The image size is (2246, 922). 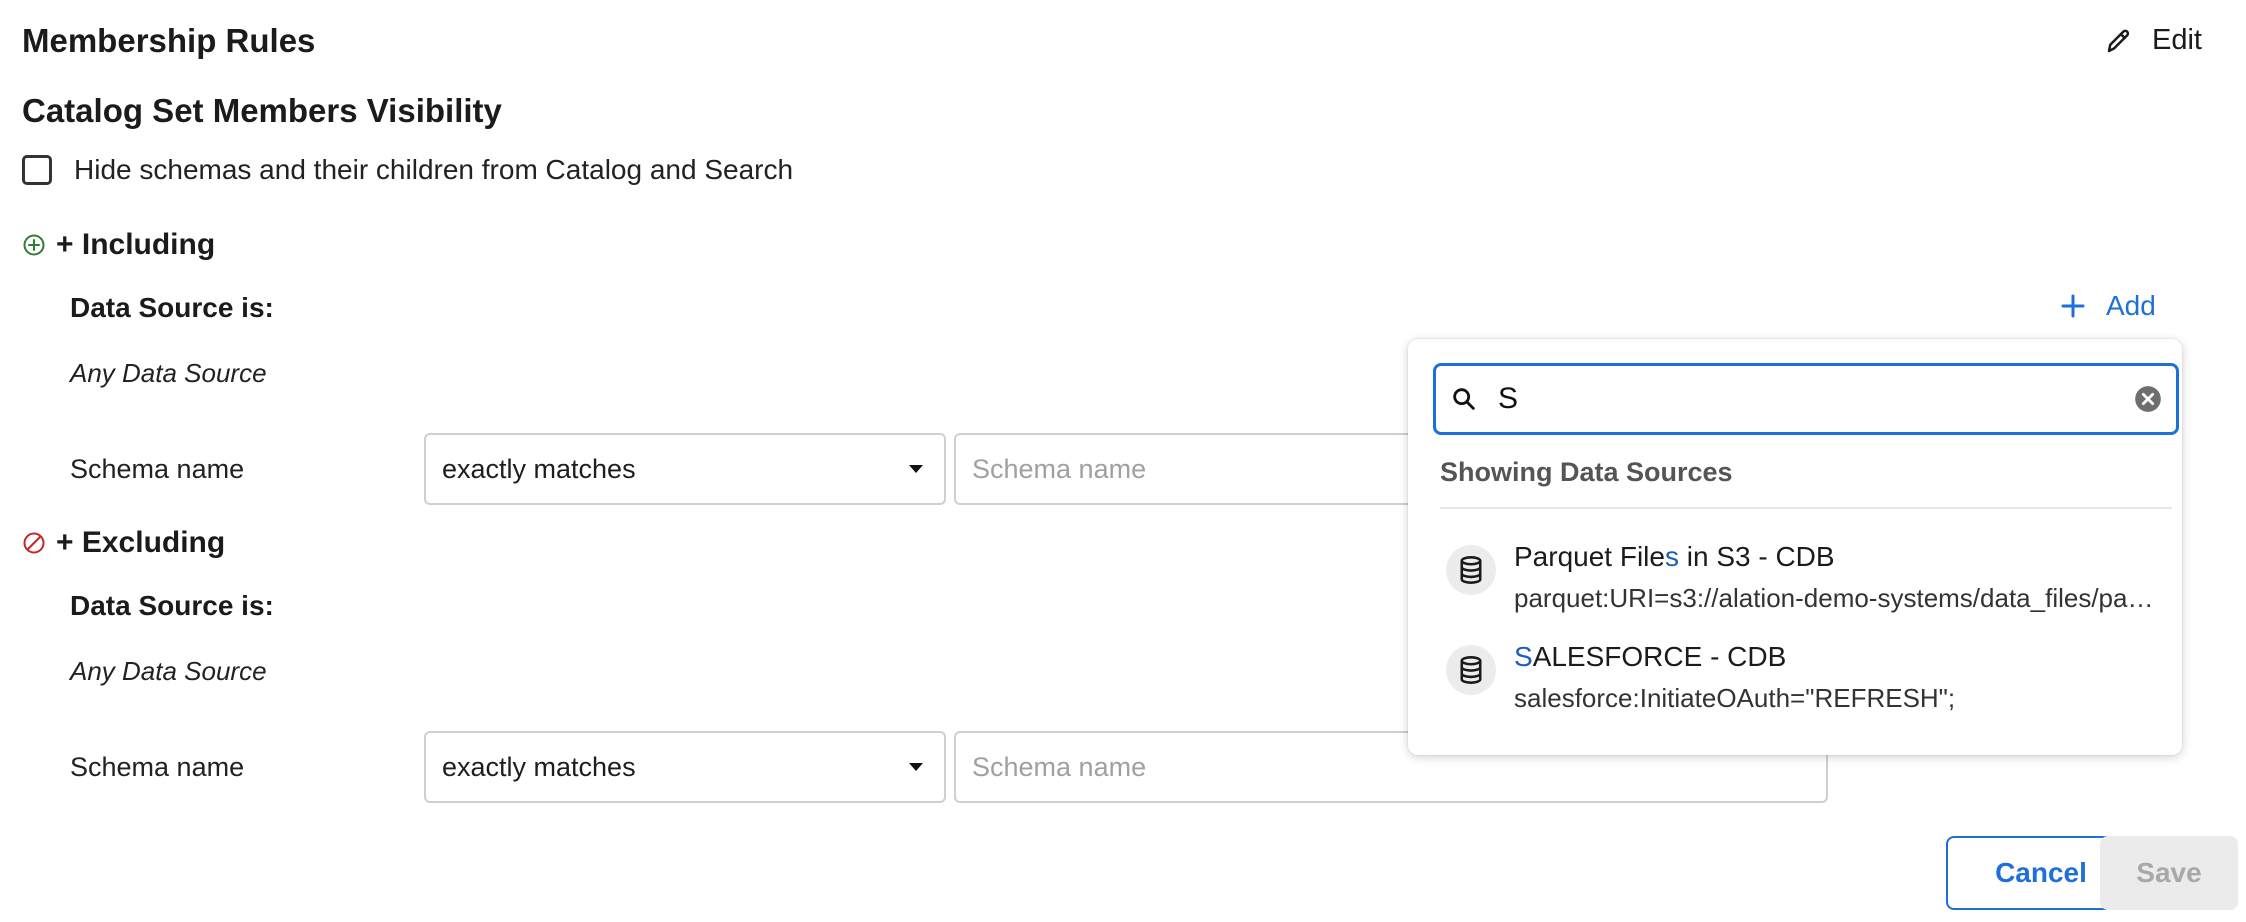 I want to click on excluding-data-source-label: Data Source is:, so click(x=172, y=605).